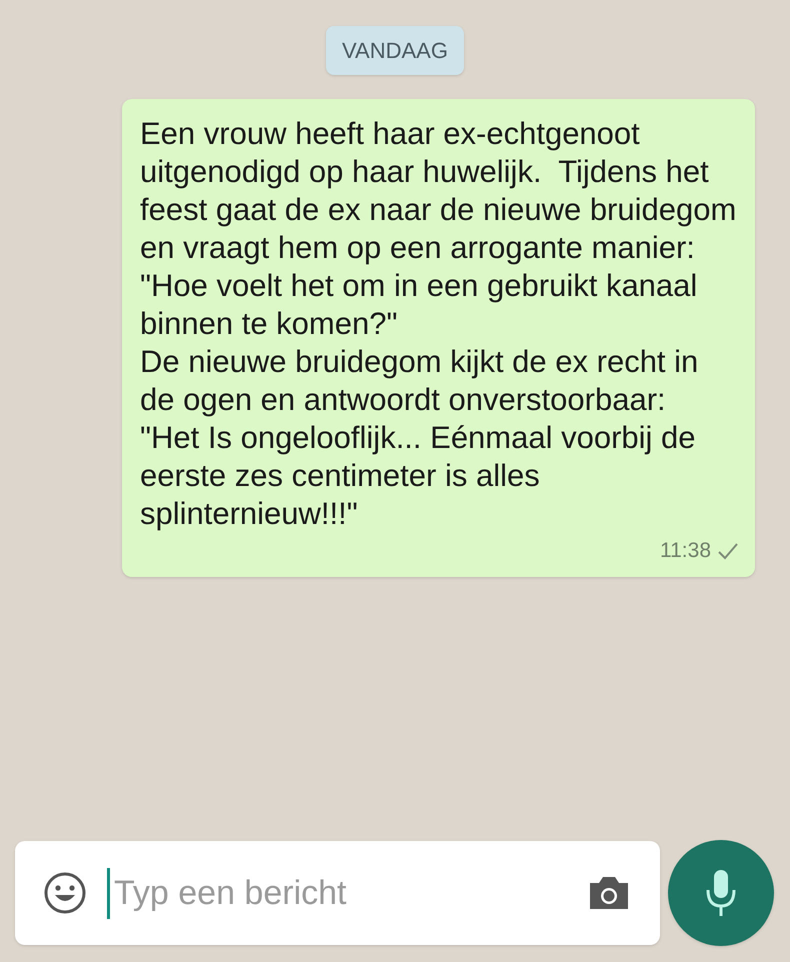 This screenshot has height=962, width=790. I want to click on message-text: Een vrouw heeft haar ex-echtgenoot uitgenodigd op haar huwelijk. Tijdens het feest gaat de ex naar de nieuwe bruidegom en vraagt hem op een arrogante manier:, so click(439, 191).